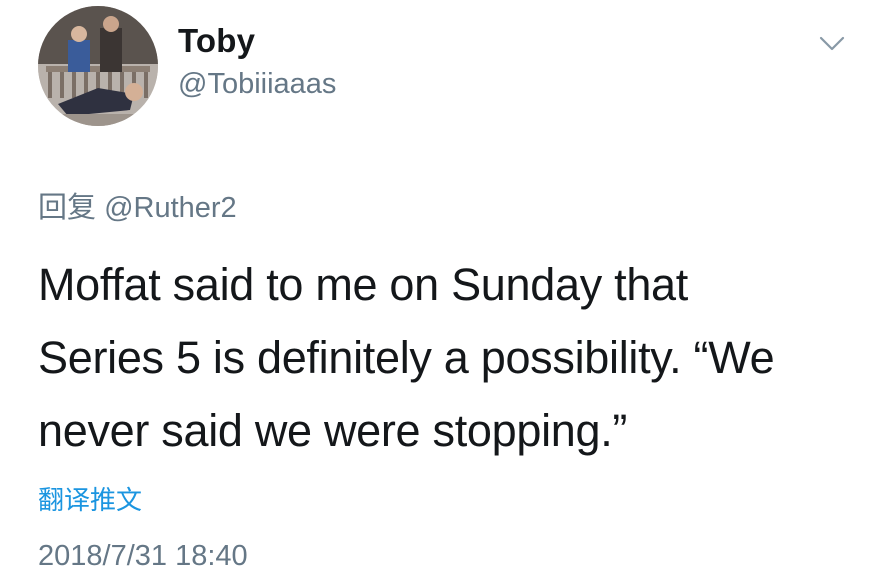 Image resolution: width=880 pixels, height=568 pixels. I want to click on chevron-down-icon, so click(832, 43).